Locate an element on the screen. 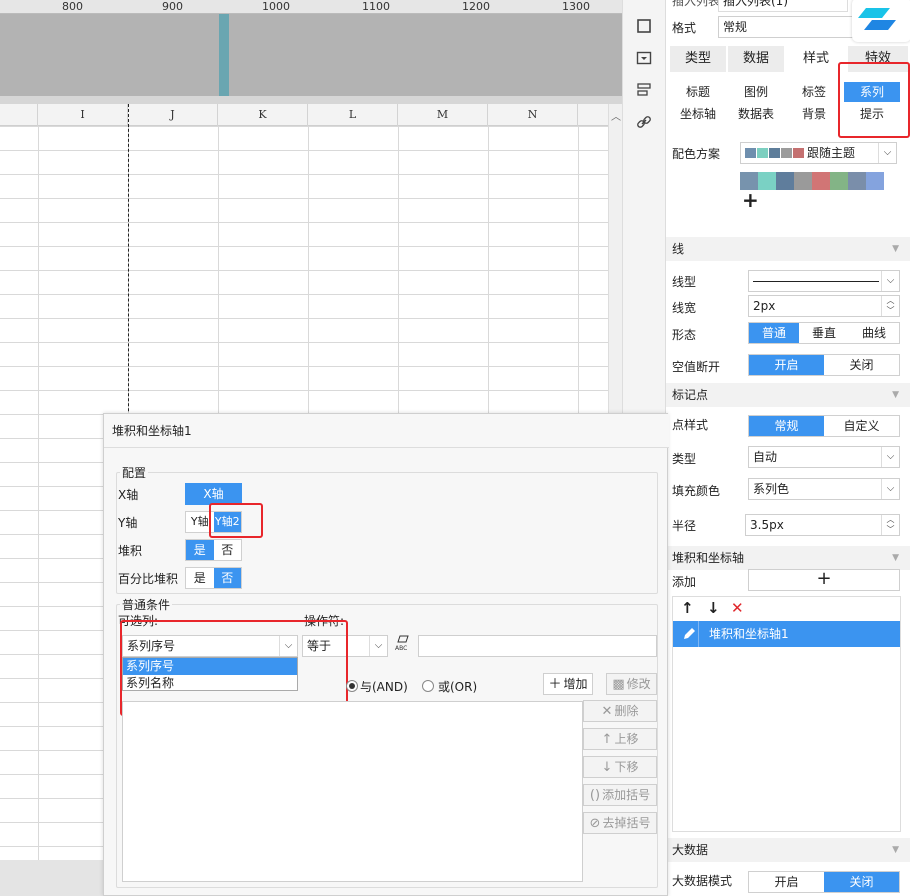 Image resolution: width=910 pixels, height=896 pixels. move-down-button: ↓ 下移 is located at coordinates (620, 767).